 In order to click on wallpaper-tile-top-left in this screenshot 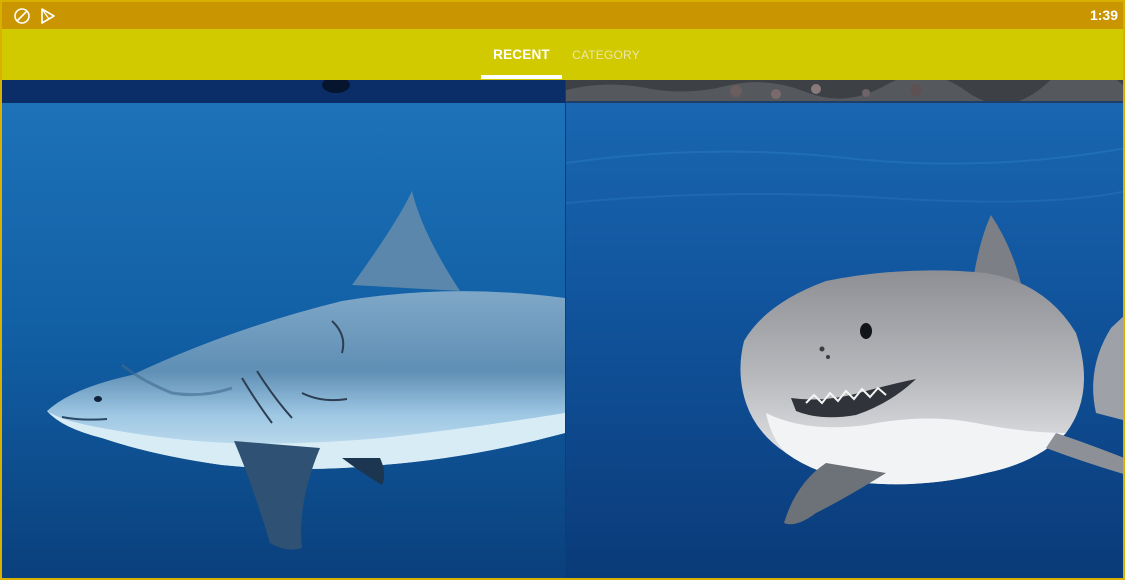, I will do `click(283, 91)`.